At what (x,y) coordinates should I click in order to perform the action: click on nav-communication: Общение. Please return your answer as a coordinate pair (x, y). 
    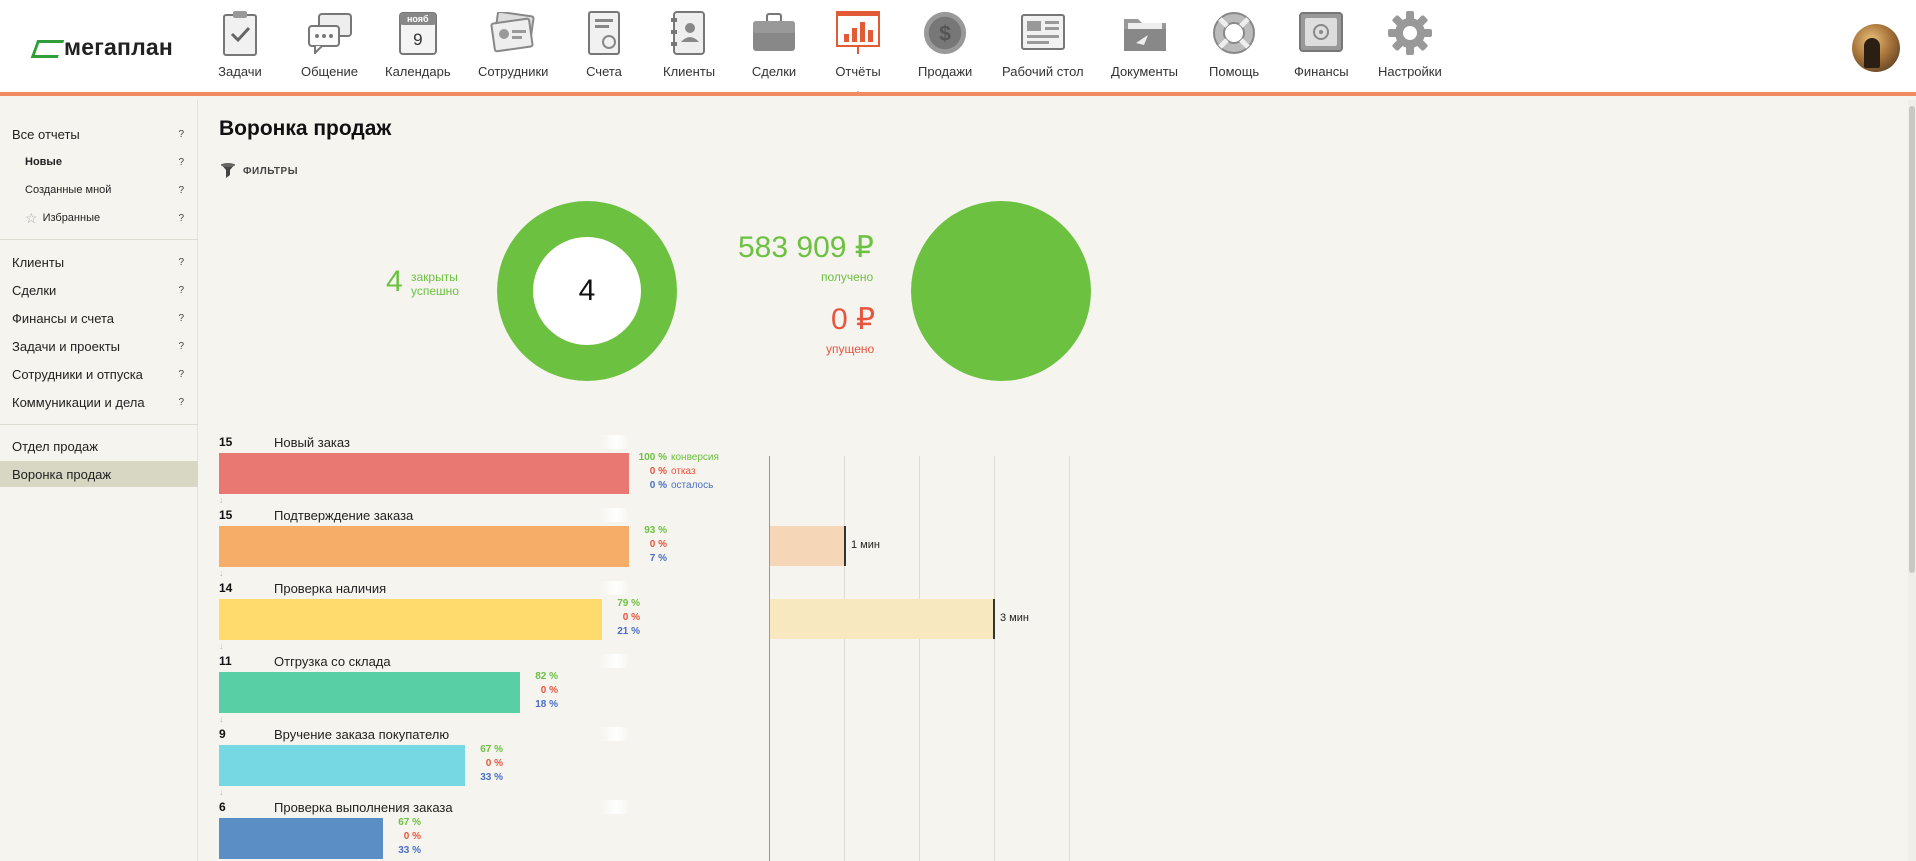
    Looking at the image, I should click on (329, 44).